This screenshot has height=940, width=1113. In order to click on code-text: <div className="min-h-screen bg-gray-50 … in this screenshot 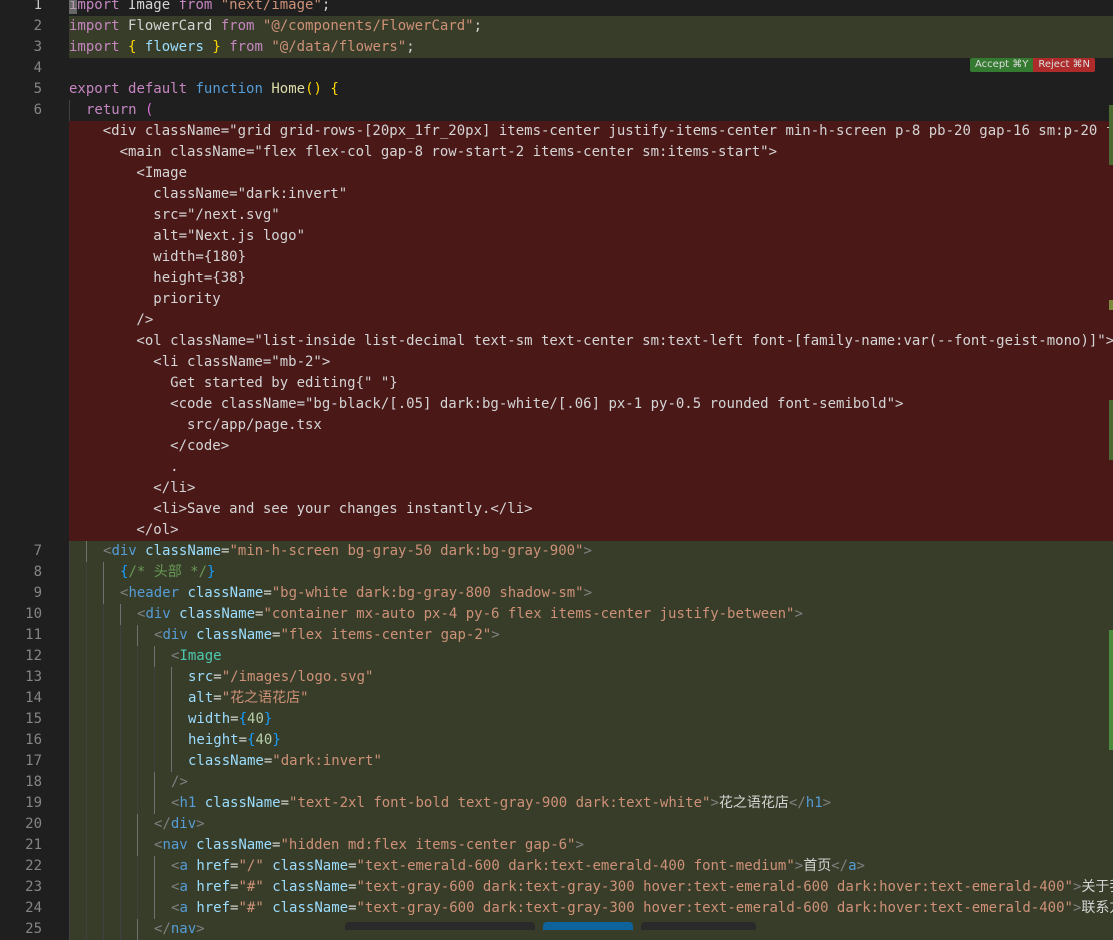, I will do `click(591, 551)`.